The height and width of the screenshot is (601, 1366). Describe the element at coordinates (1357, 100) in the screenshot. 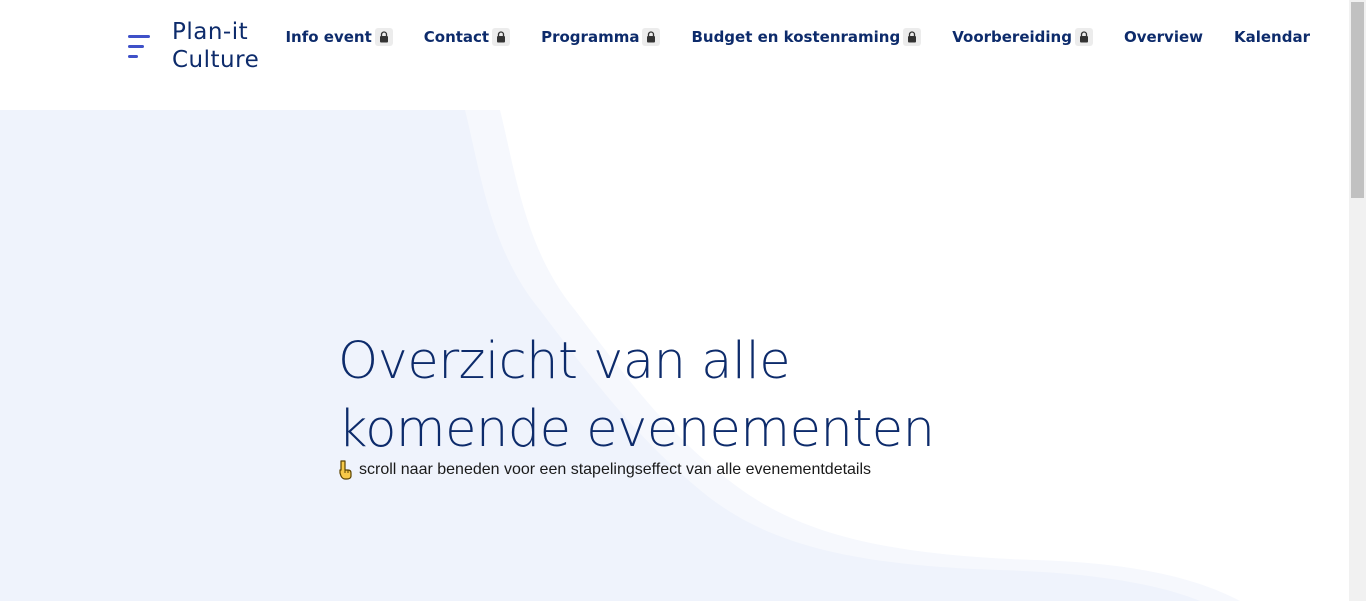

I see `scrollbar-thumb` at that location.